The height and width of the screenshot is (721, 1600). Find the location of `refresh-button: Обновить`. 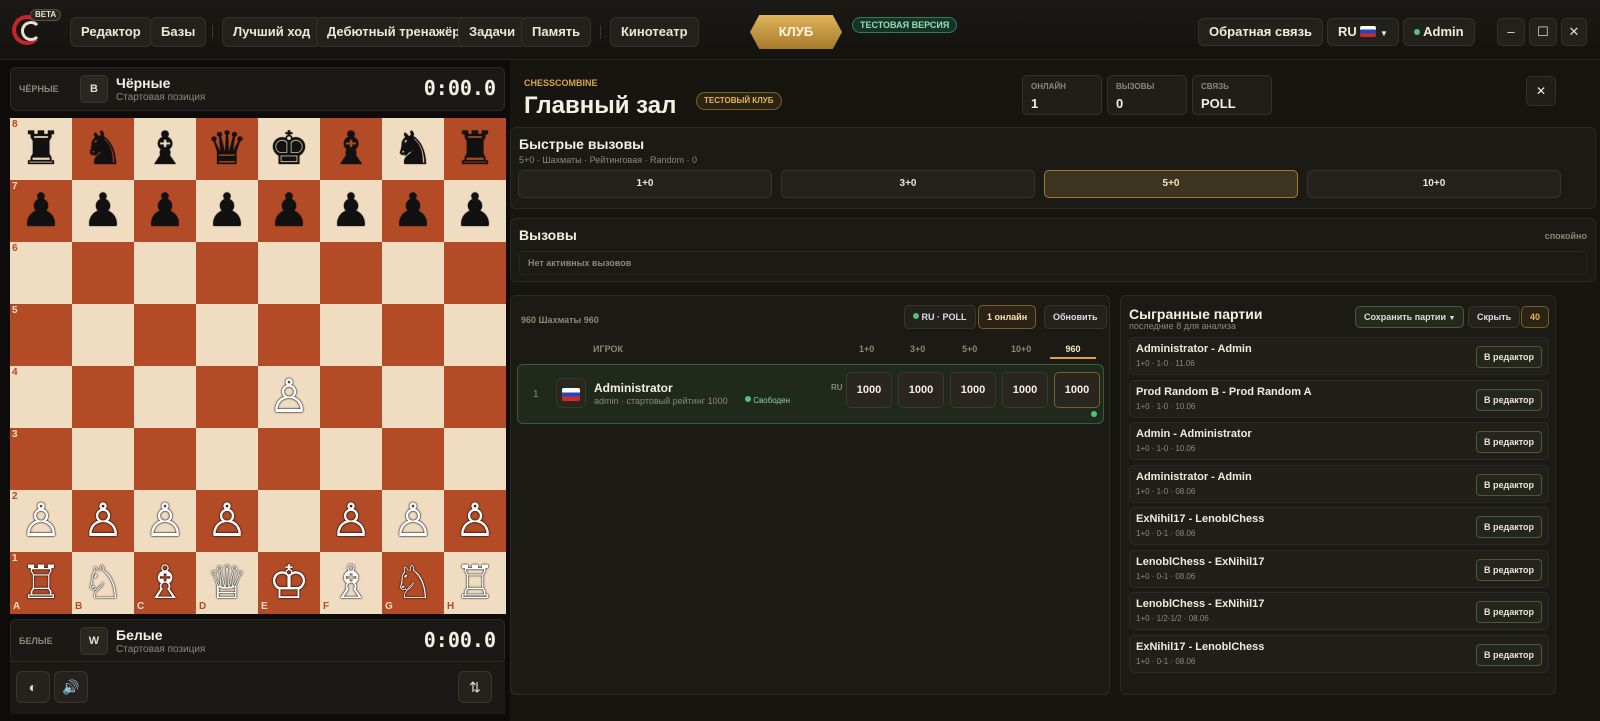

refresh-button: Обновить is located at coordinates (1075, 317).